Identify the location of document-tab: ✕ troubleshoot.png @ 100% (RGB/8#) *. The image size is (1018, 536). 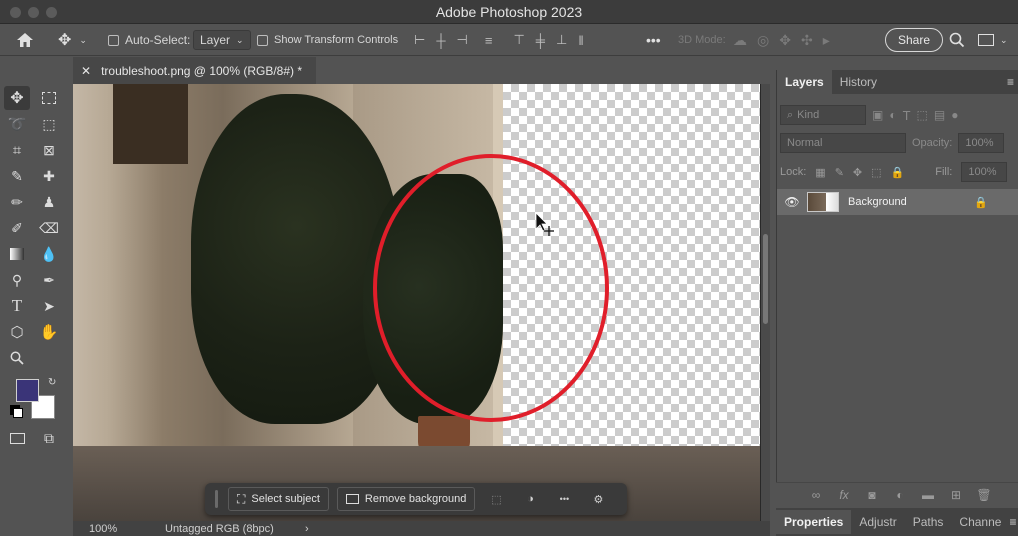
(194, 70).